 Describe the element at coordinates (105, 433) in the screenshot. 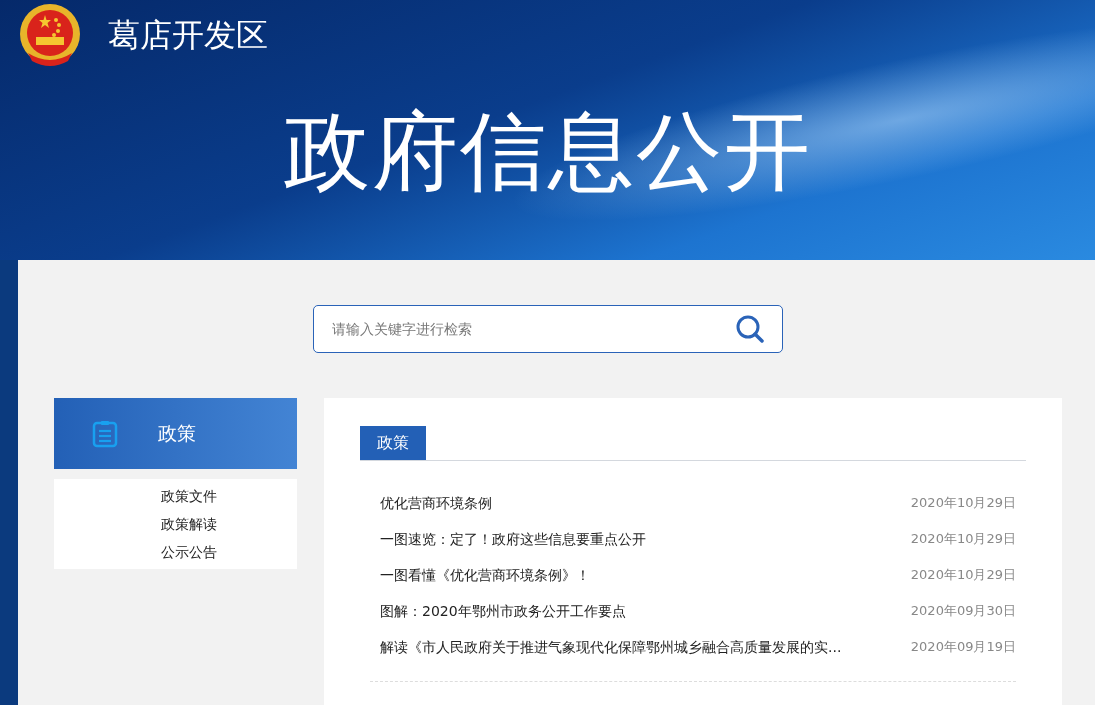

I see `clipboard-icon` at that location.